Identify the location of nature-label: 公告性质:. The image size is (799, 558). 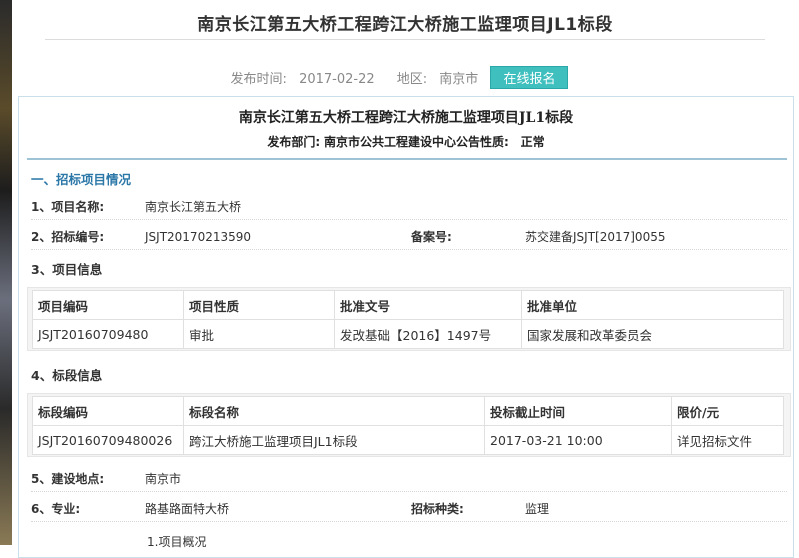
(482, 142).